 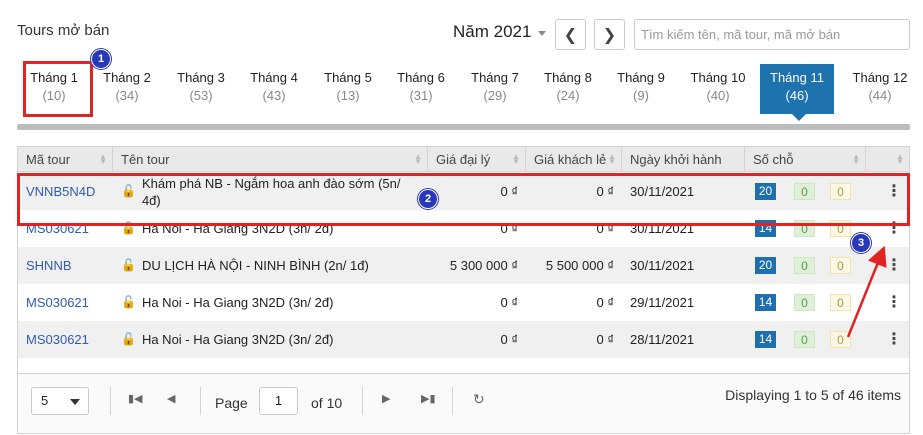 What do you see at coordinates (60, 191) in the screenshot?
I see `tour-code-link: VNNB5N4D` at bounding box center [60, 191].